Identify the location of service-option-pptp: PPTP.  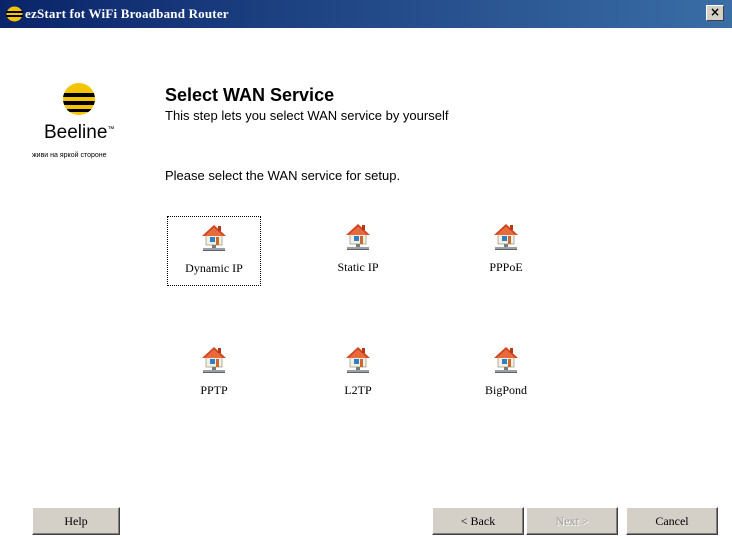
(214, 373).